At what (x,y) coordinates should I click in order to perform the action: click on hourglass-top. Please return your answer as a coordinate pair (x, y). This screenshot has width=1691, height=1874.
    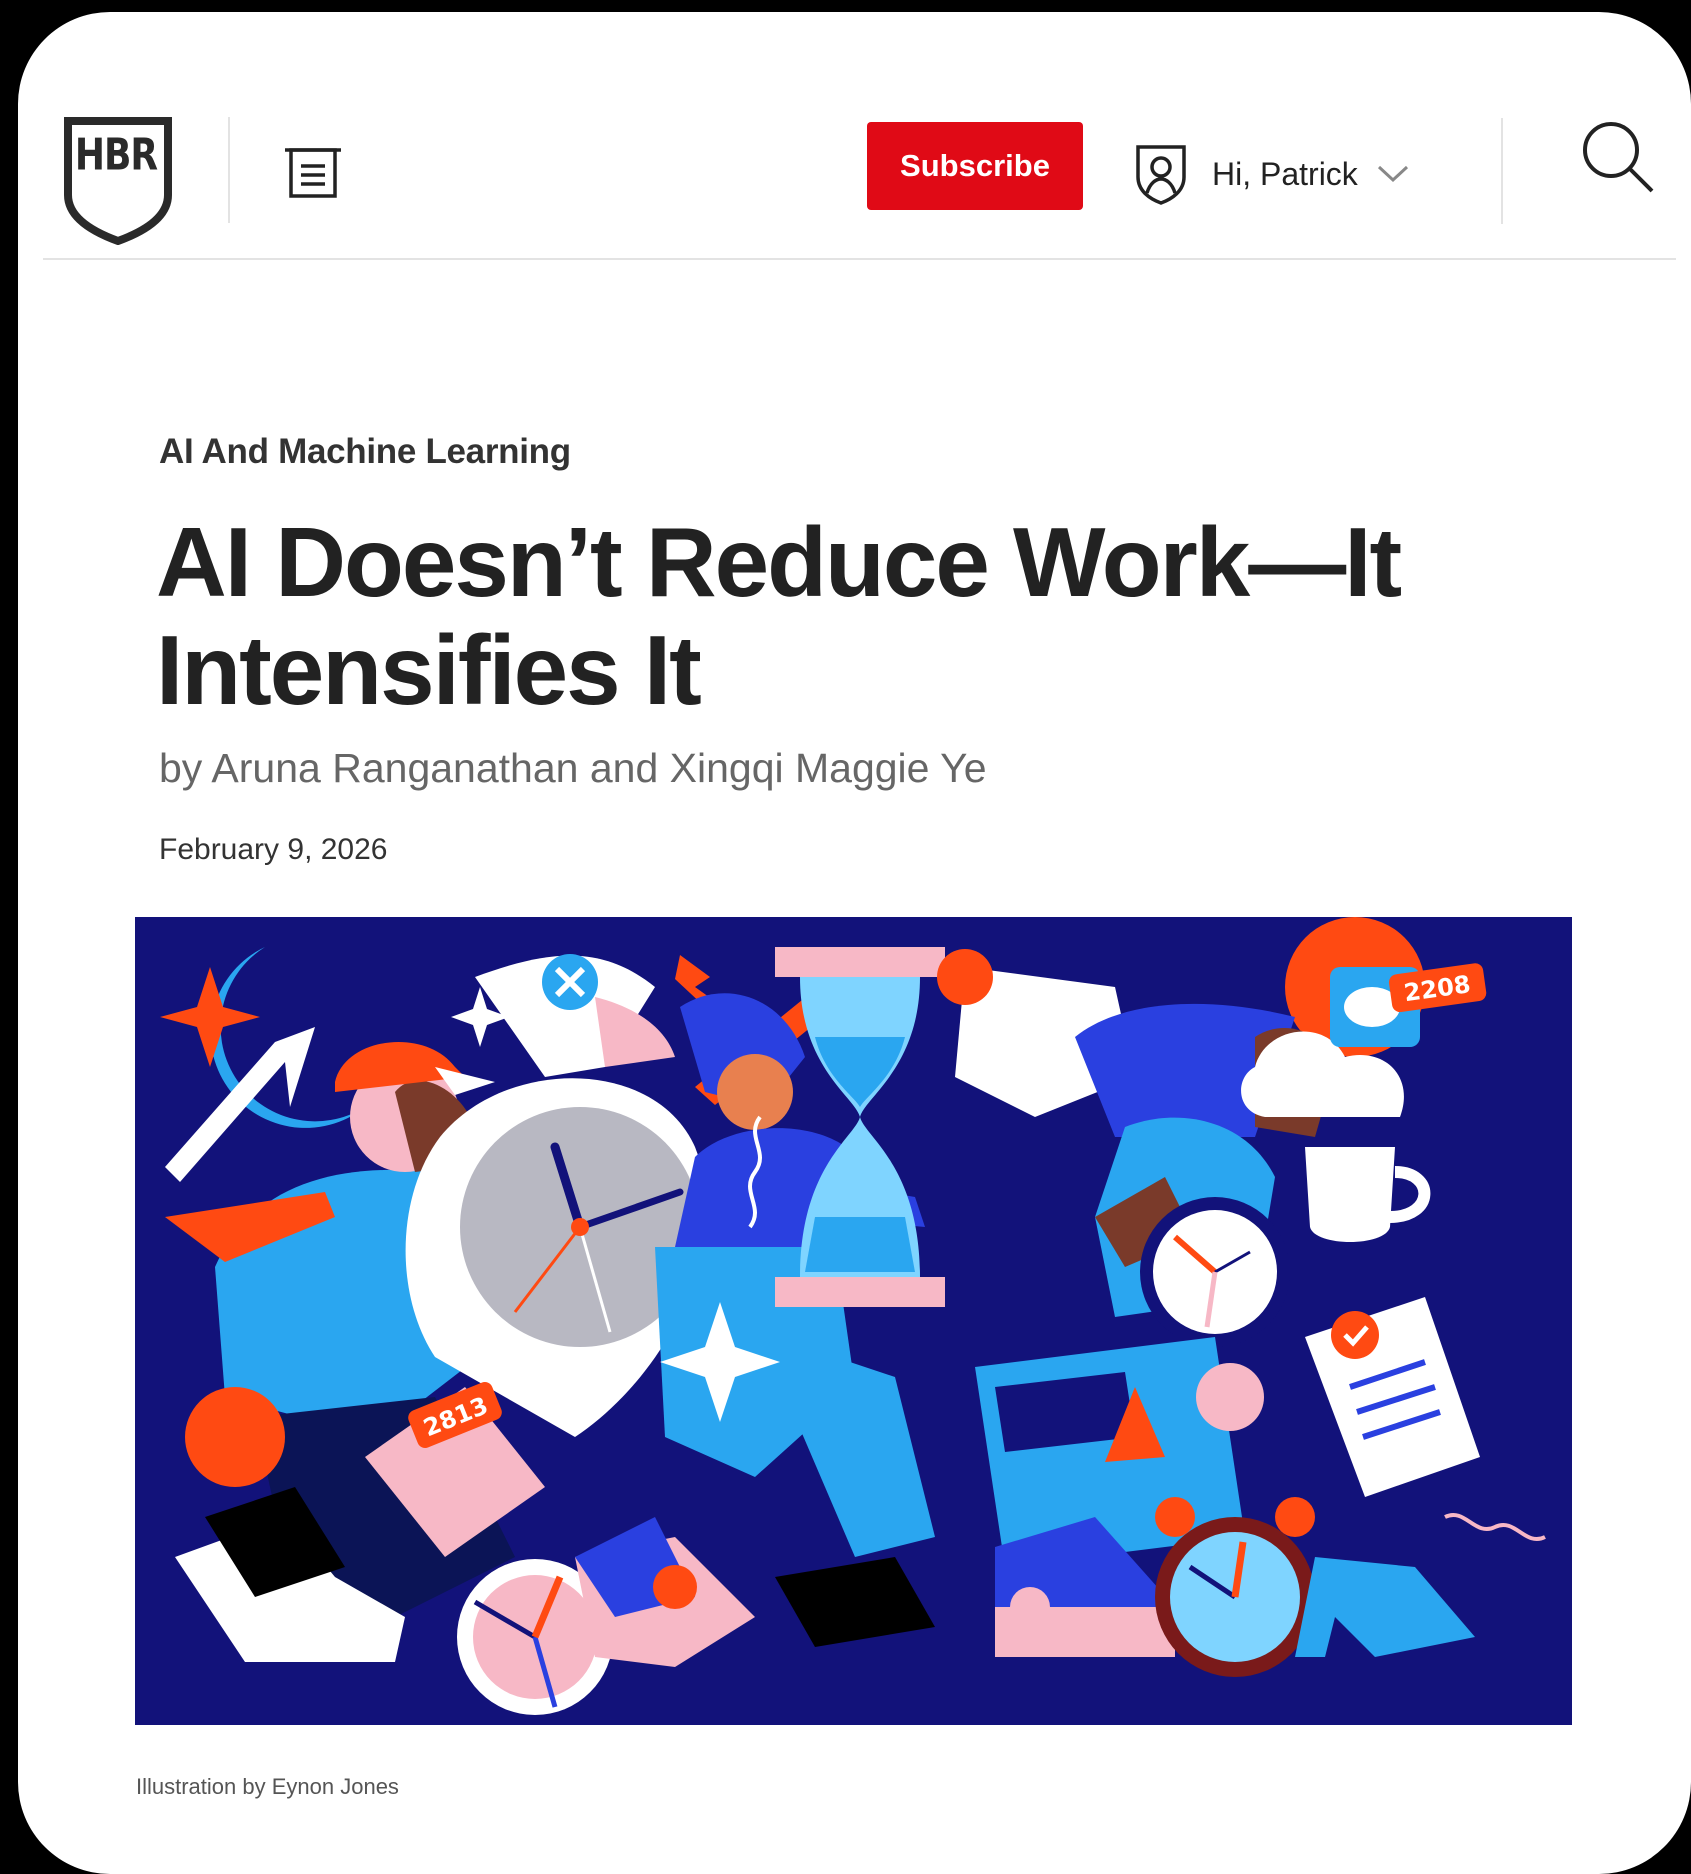
    Looking at the image, I should click on (860, 962).